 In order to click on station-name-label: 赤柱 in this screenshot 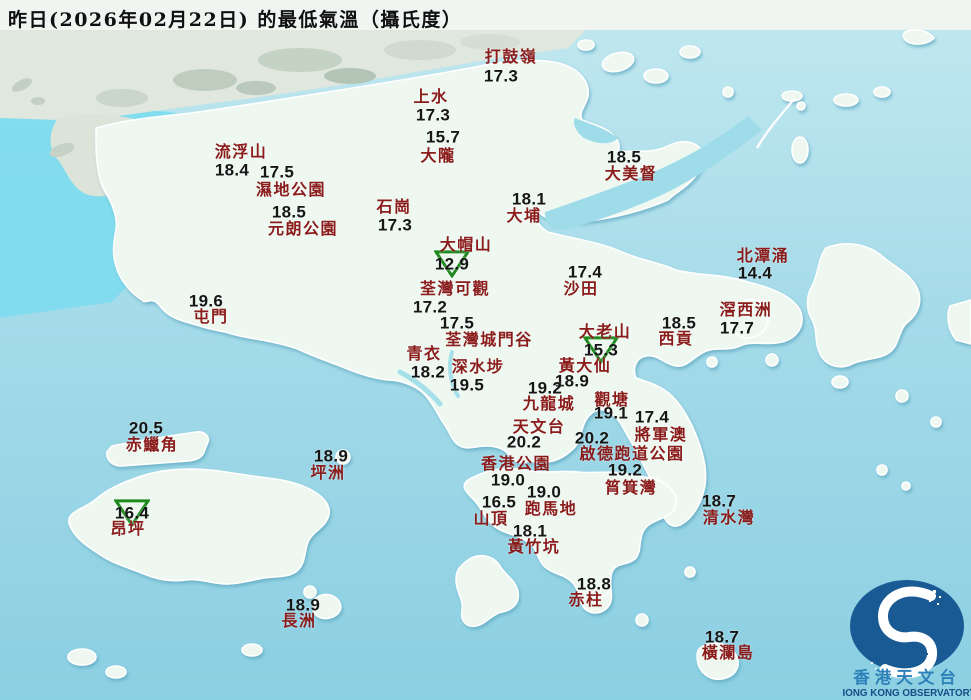, I will do `click(586, 599)`.